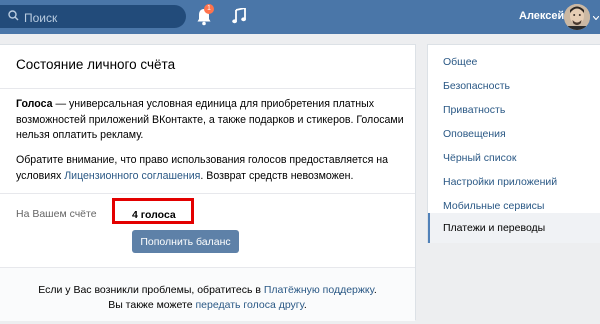  What do you see at coordinates (239, 16) in the screenshot?
I see `music-icon` at bounding box center [239, 16].